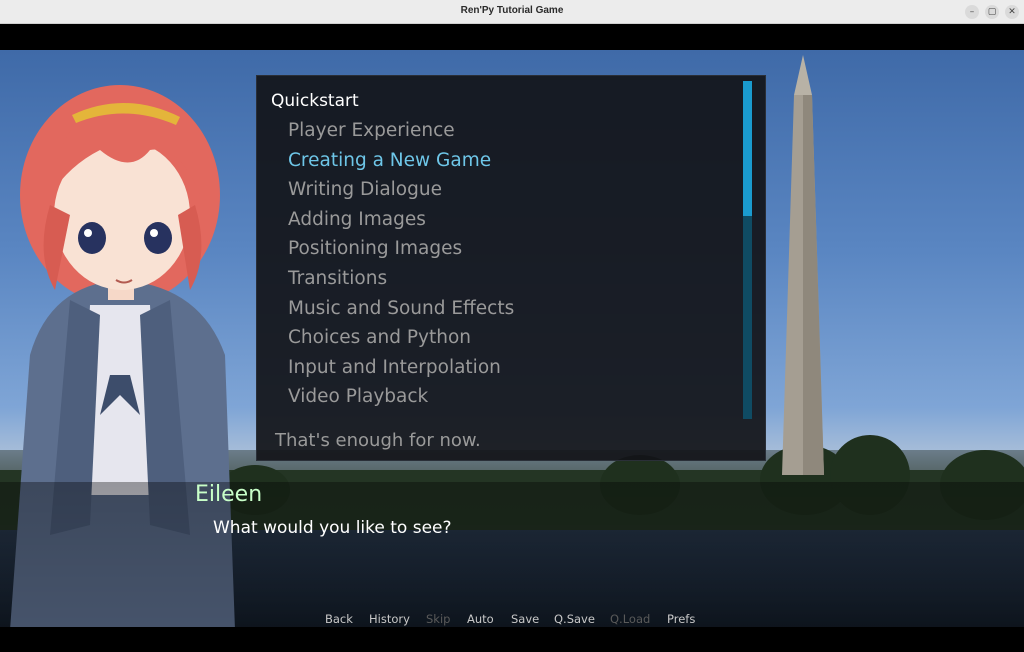  What do you see at coordinates (229, 494) in the screenshot?
I see `speaker-name: Eileen` at bounding box center [229, 494].